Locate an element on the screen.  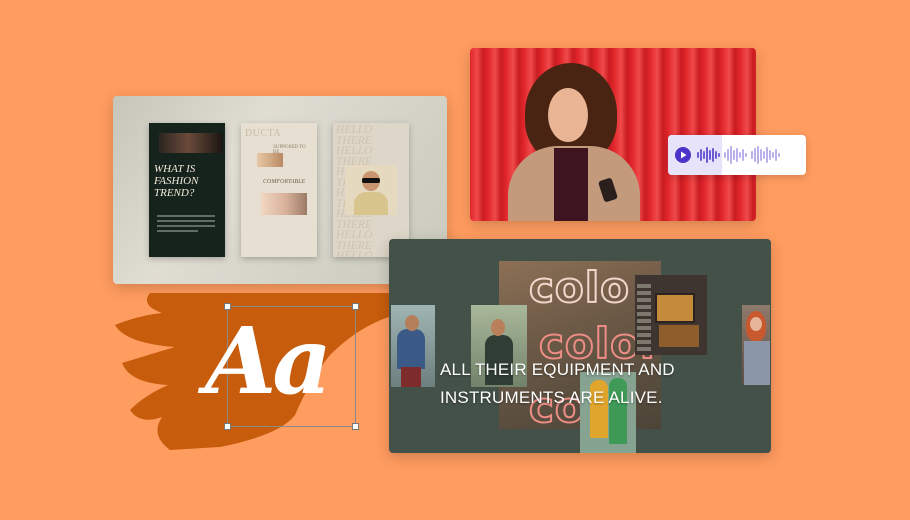
story-heading: DUCTA is located at coordinates (263, 133).